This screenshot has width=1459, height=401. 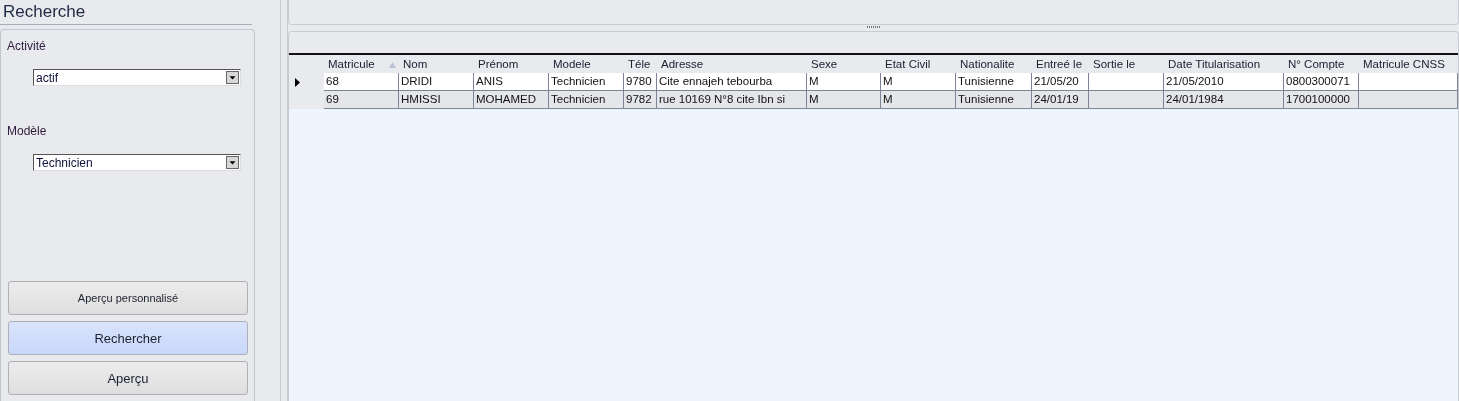 What do you see at coordinates (128, 338) in the screenshot?
I see `action-button: Rechercher` at bounding box center [128, 338].